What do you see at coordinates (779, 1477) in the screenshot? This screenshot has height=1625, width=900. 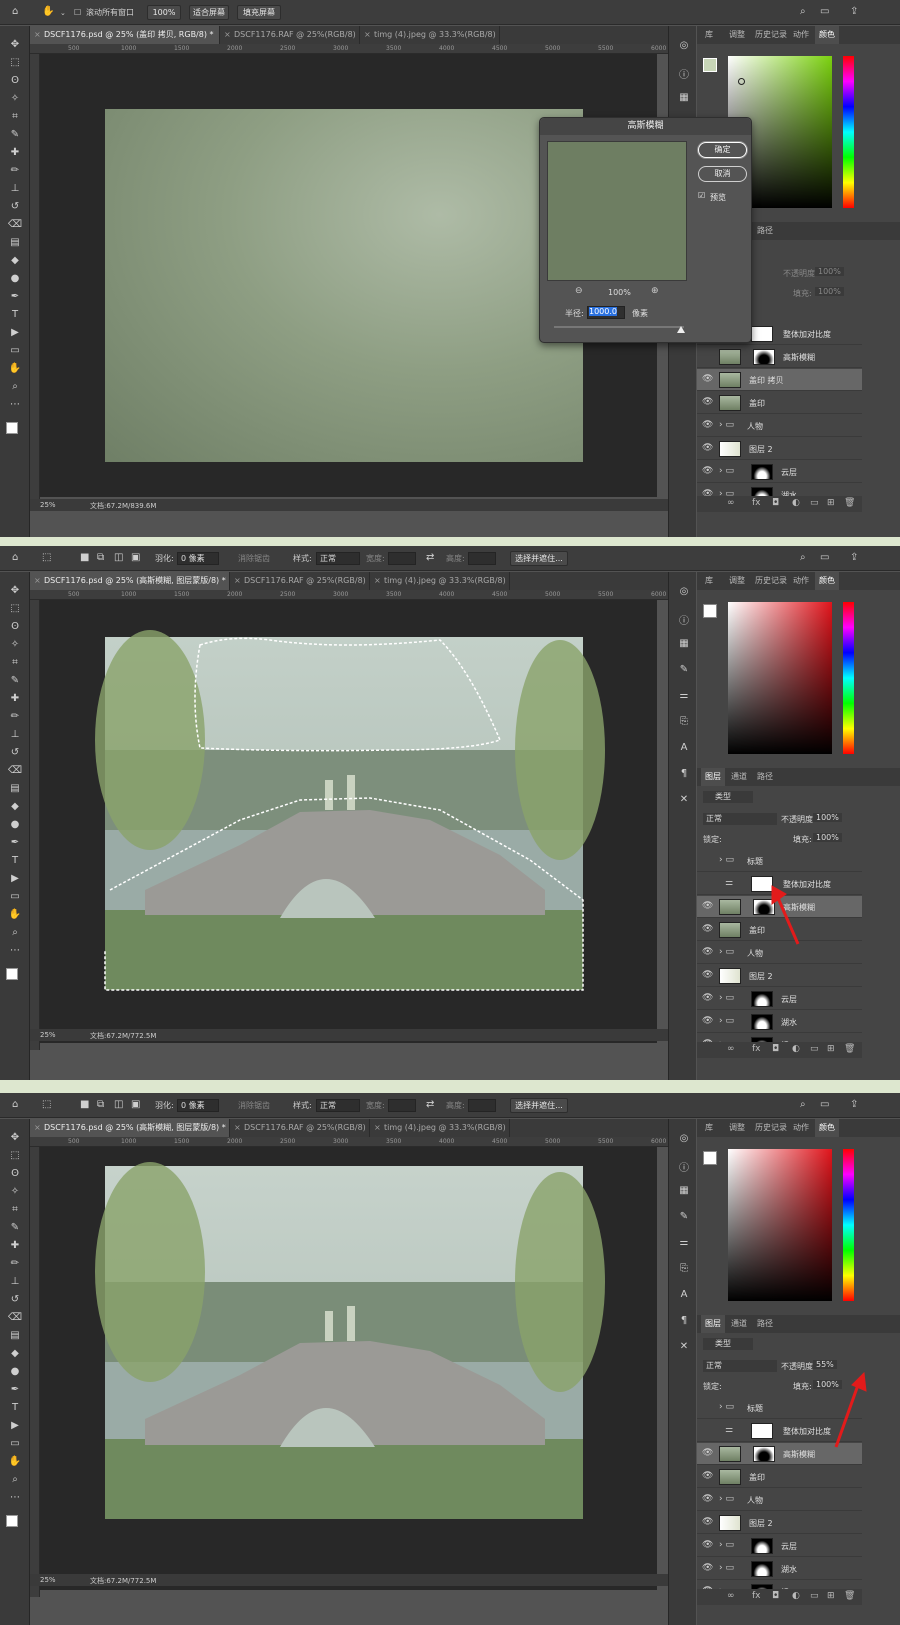 I see `layer-row: 👁 盖印` at bounding box center [779, 1477].